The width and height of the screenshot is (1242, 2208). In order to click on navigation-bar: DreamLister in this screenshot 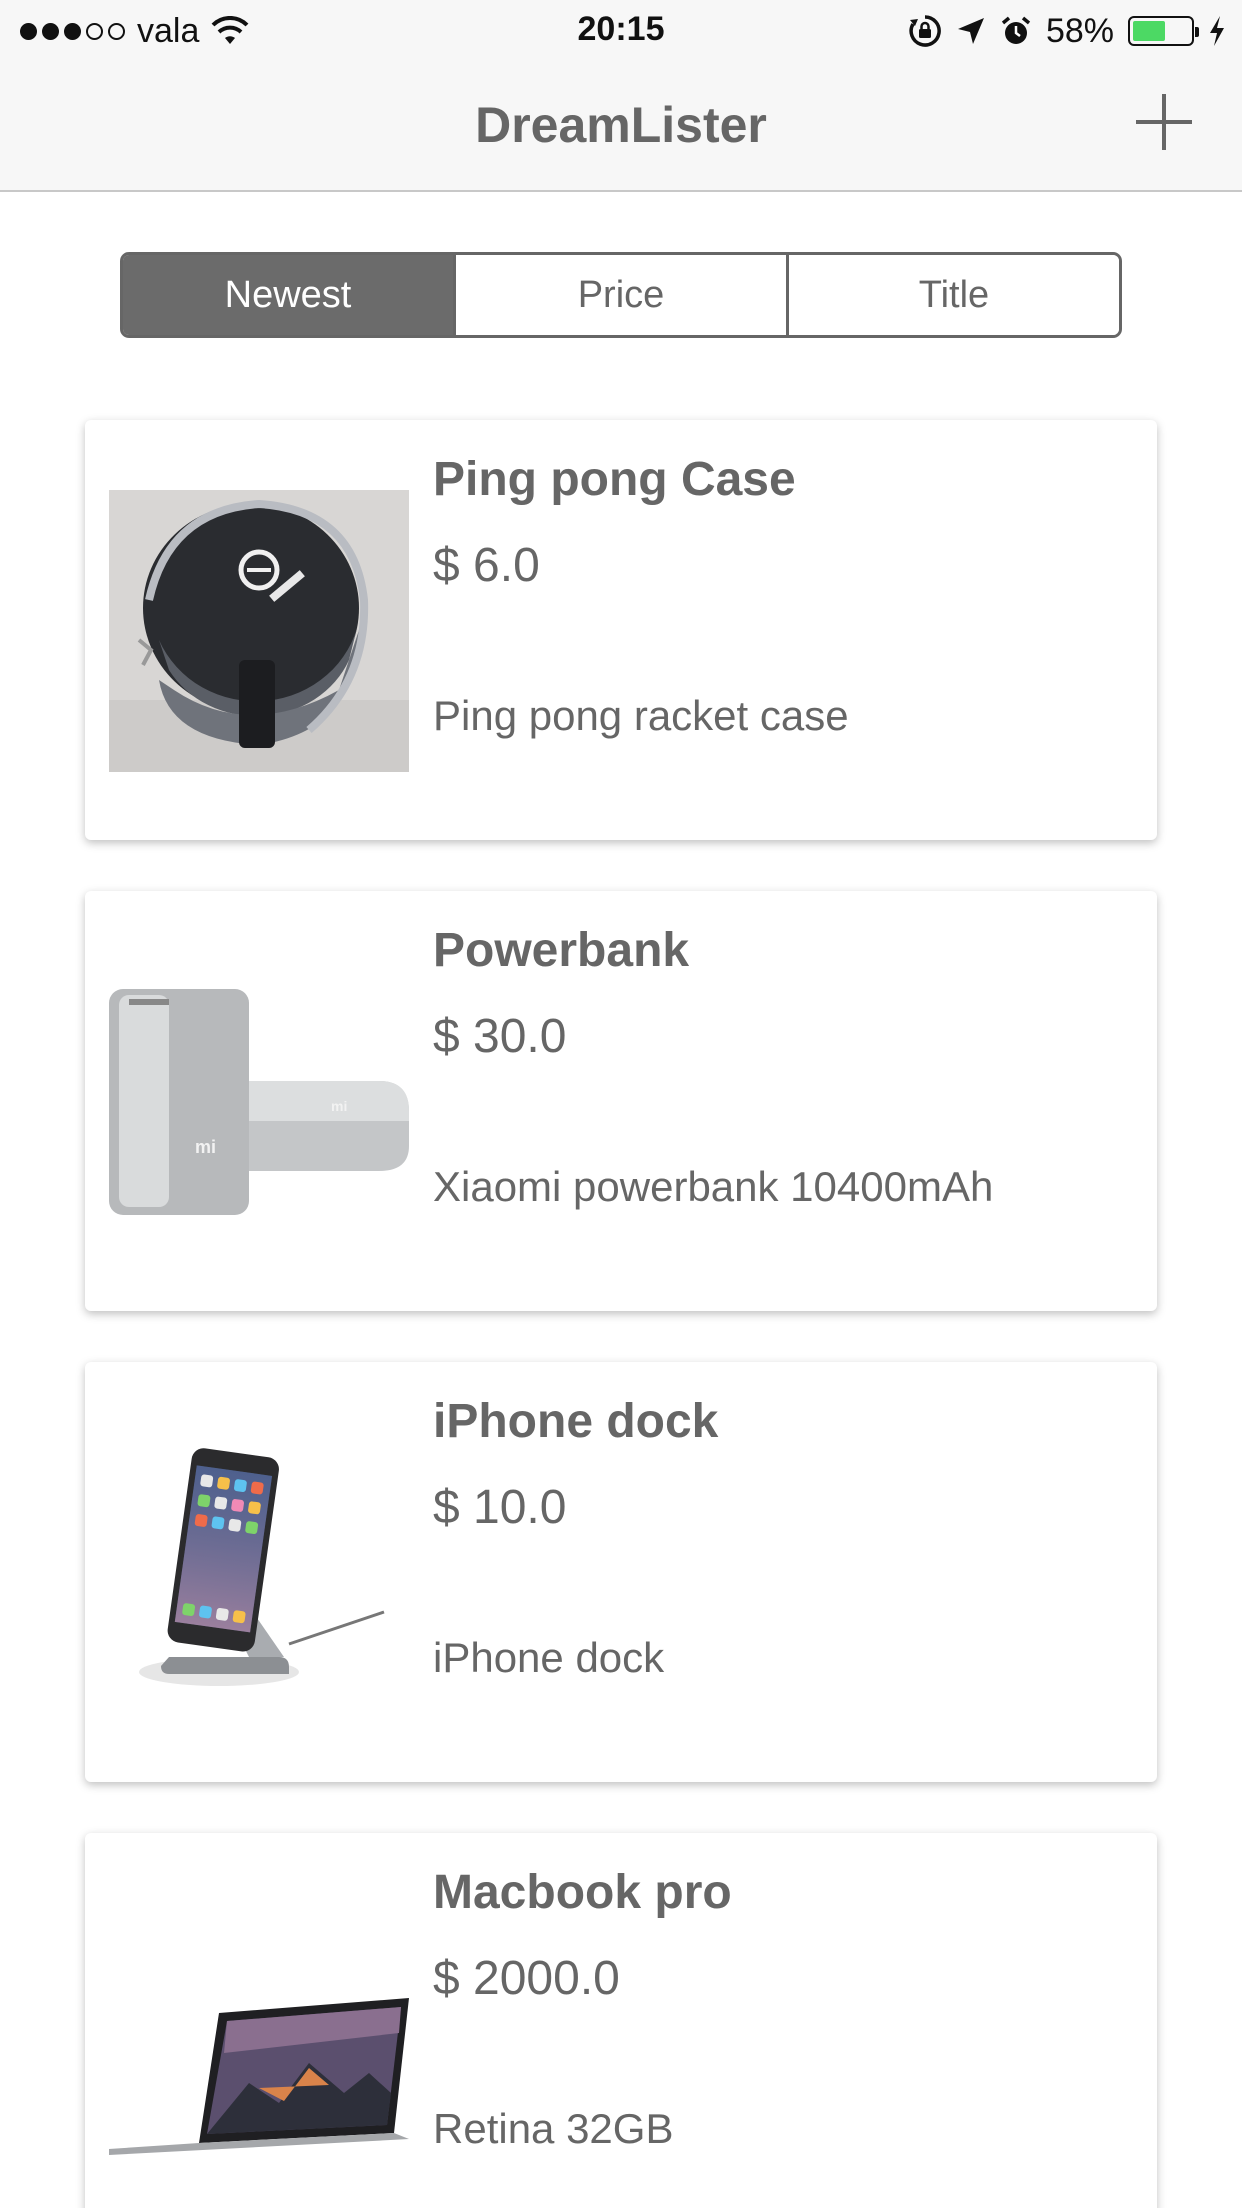, I will do `click(621, 127)`.